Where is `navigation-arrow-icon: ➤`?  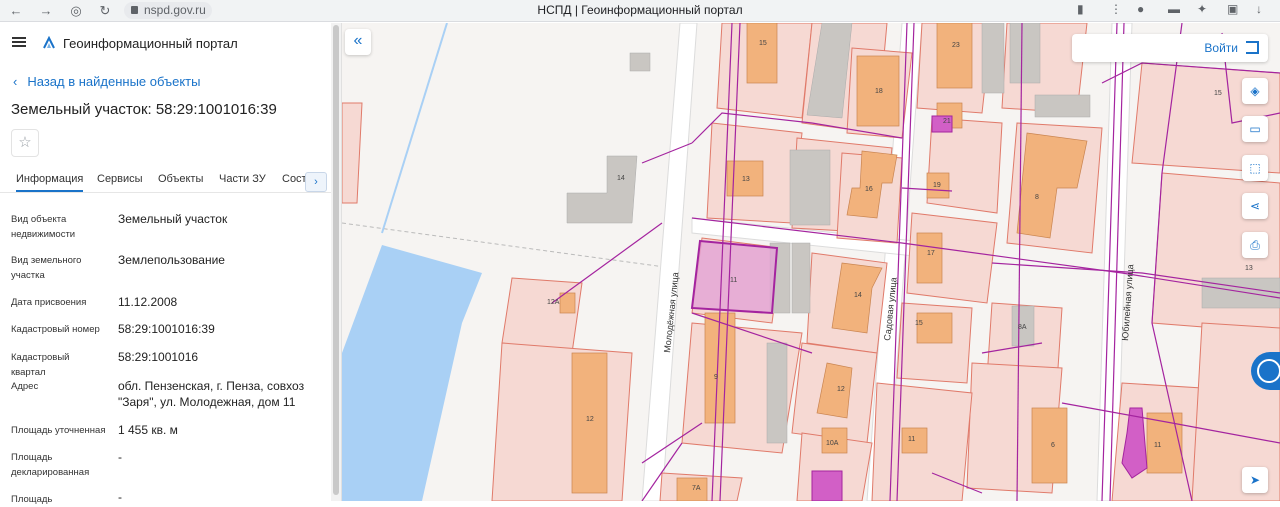
navigation-arrow-icon: ➤ is located at coordinates (1255, 480).